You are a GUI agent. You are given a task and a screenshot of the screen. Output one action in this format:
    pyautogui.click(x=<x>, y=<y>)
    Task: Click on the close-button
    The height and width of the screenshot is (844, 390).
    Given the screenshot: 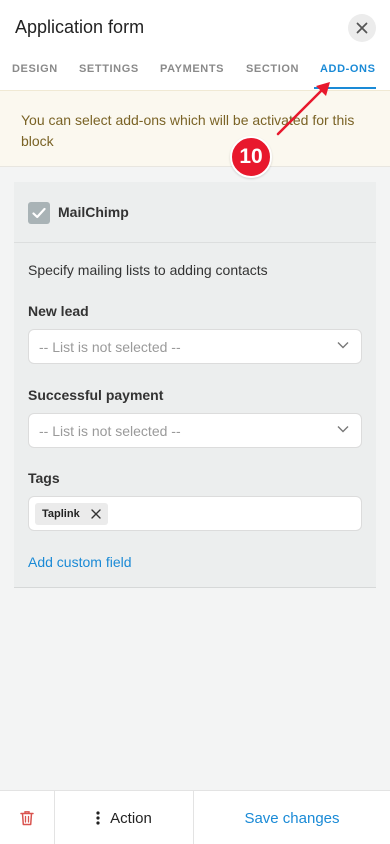 What is the action you would take?
    pyautogui.click(x=362, y=28)
    